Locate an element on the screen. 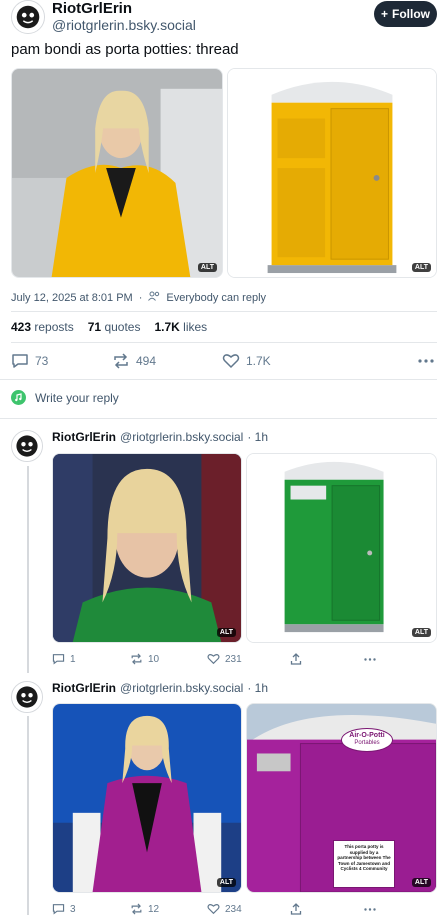 The height and width of the screenshot is (915, 437). reply-image-woman-magenta-suit: ALT is located at coordinates (147, 798).